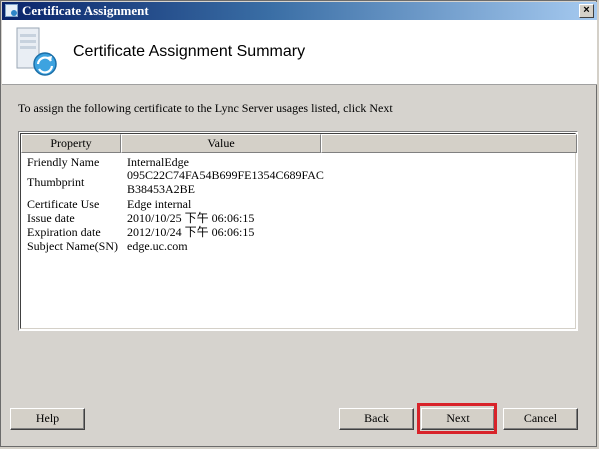  What do you see at coordinates (159, 204) in the screenshot?
I see `property-value: Edge internal` at bounding box center [159, 204].